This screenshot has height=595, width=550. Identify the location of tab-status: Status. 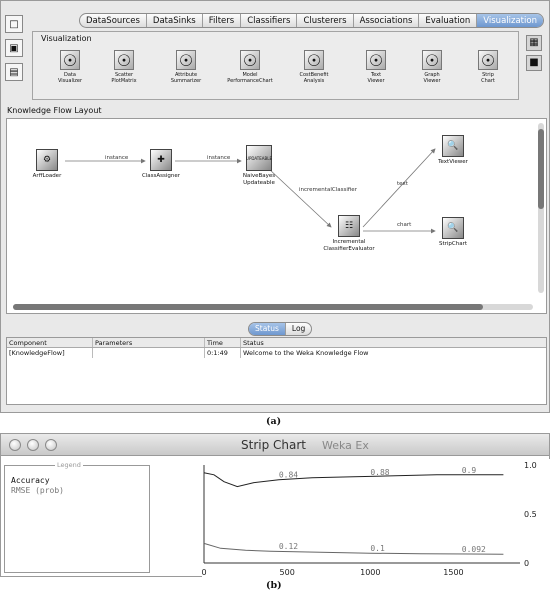
(267, 329).